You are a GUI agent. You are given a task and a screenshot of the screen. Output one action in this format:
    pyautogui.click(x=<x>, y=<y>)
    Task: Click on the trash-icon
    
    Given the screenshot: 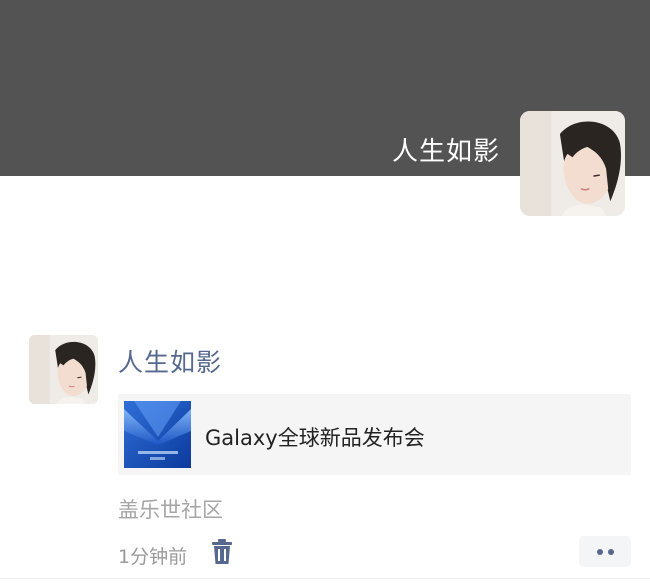 What is the action you would take?
    pyautogui.click(x=222, y=552)
    